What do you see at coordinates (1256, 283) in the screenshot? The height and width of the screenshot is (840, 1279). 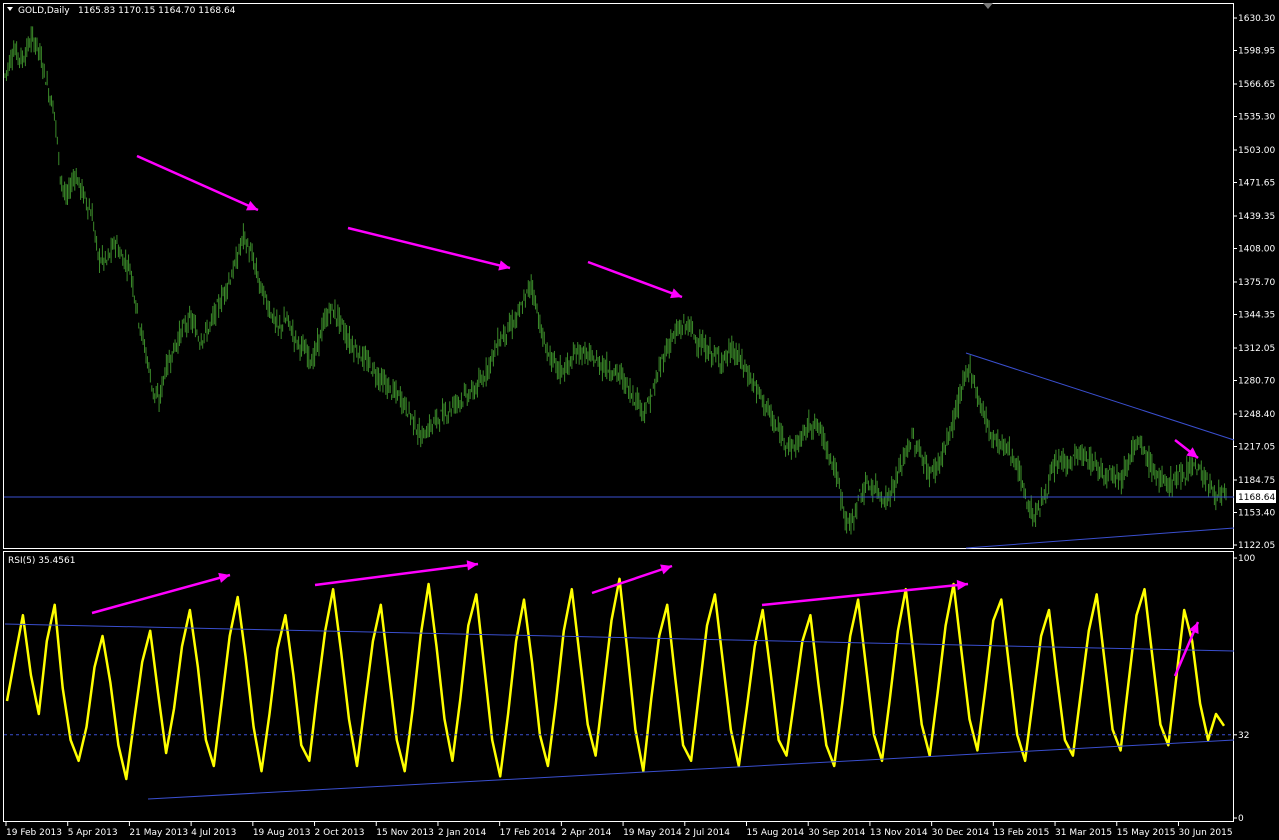 I see `price-axis-label: 1375.70` at bounding box center [1256, 283].